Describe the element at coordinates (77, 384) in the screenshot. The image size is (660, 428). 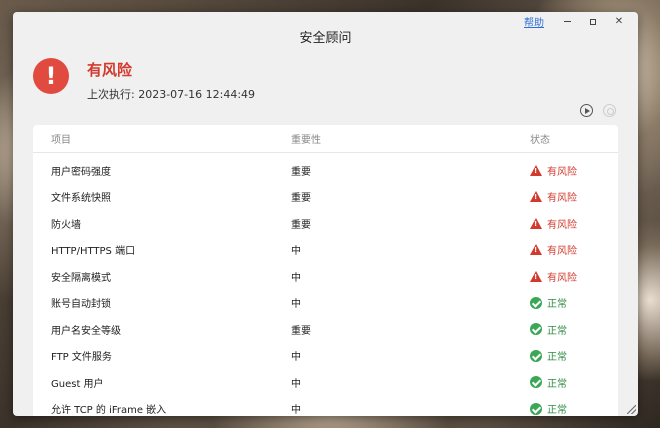
I see `row-item-name: Guest 用户` at that location.